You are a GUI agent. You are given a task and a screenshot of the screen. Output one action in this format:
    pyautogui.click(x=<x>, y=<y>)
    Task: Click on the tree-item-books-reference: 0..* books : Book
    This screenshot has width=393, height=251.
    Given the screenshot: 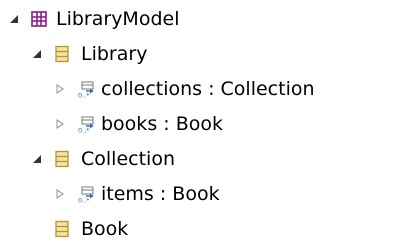 What is the action you would take?
    pyautogui.click(x=196, y=124)
    